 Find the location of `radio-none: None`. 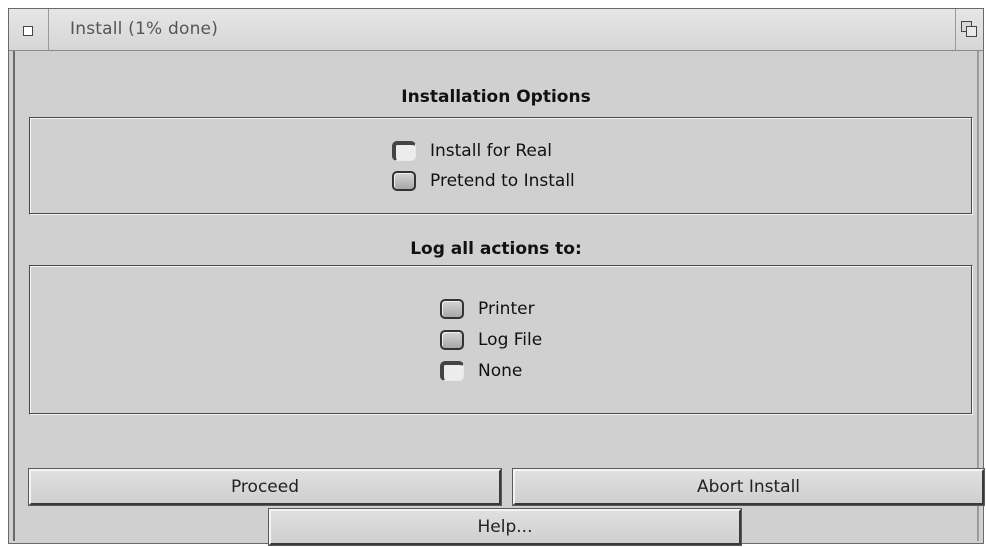

radio-none: None is located at coordinates (481, 371).